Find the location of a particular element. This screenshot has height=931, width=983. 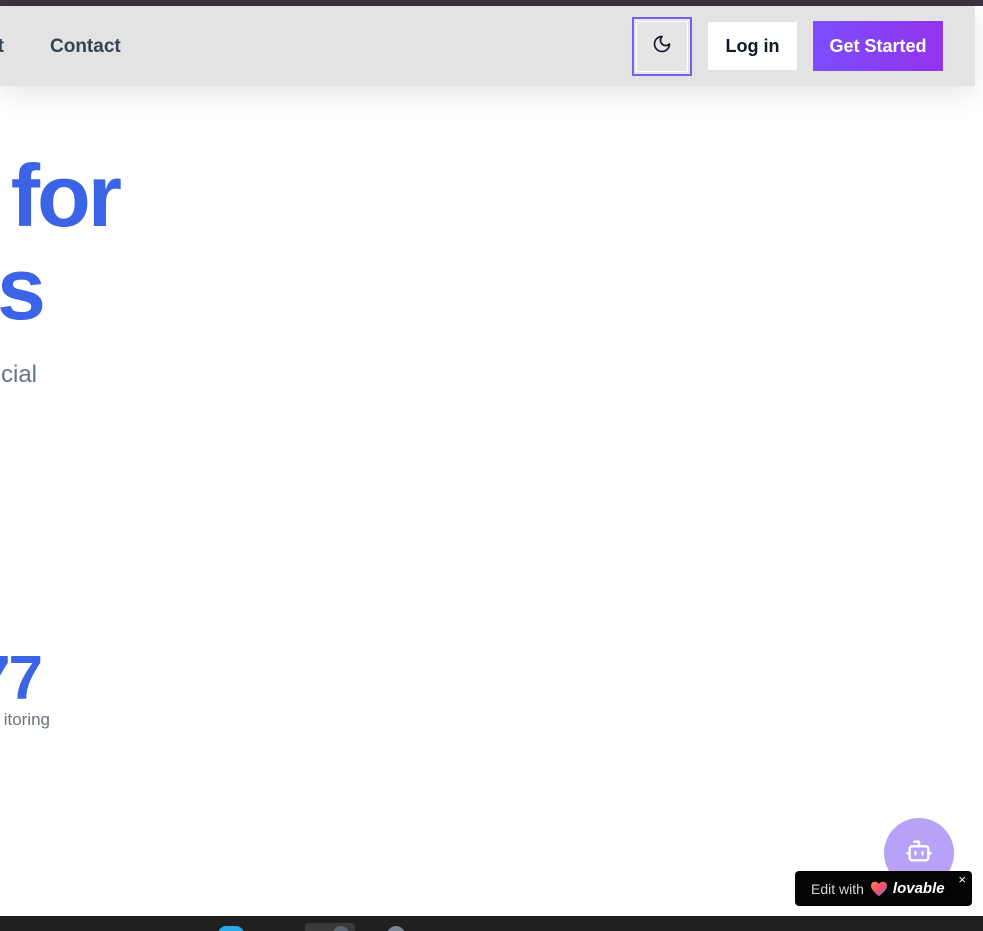

os-taskbar is located at coordinates (491, 923).